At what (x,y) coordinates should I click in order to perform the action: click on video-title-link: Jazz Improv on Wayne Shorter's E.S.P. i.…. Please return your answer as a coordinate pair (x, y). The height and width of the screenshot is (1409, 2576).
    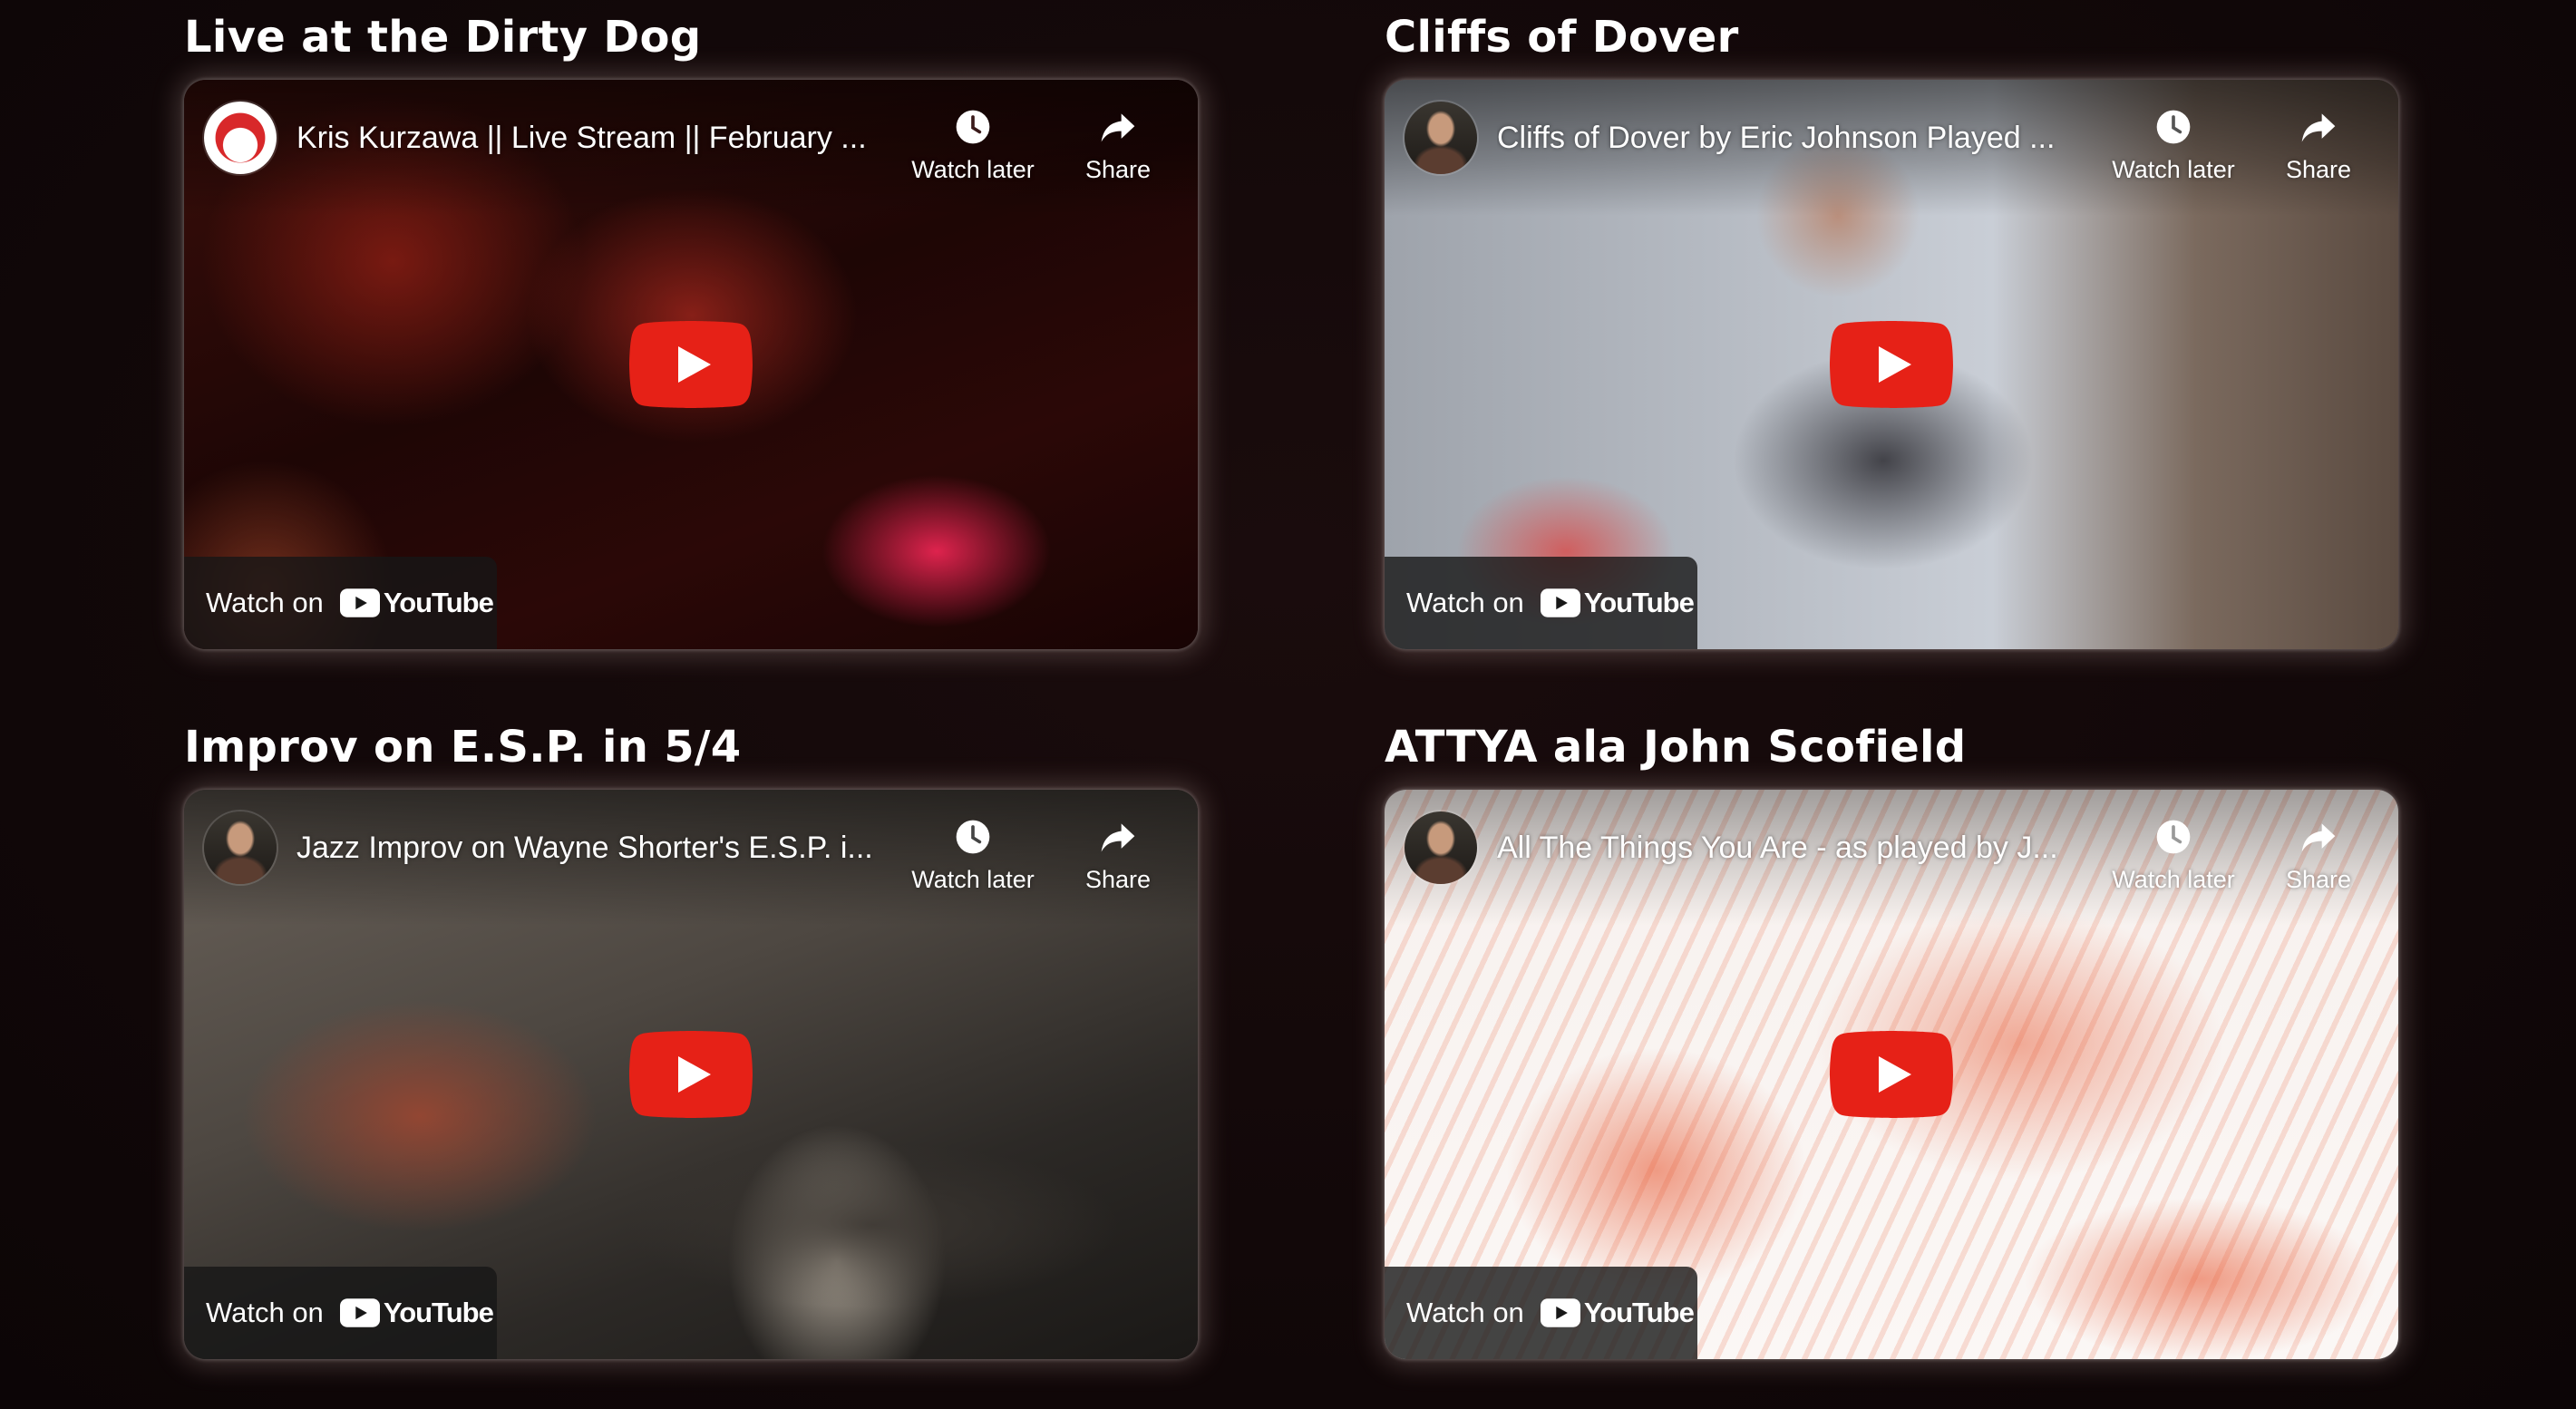
    Looking at the image, I should click on (595, 847).